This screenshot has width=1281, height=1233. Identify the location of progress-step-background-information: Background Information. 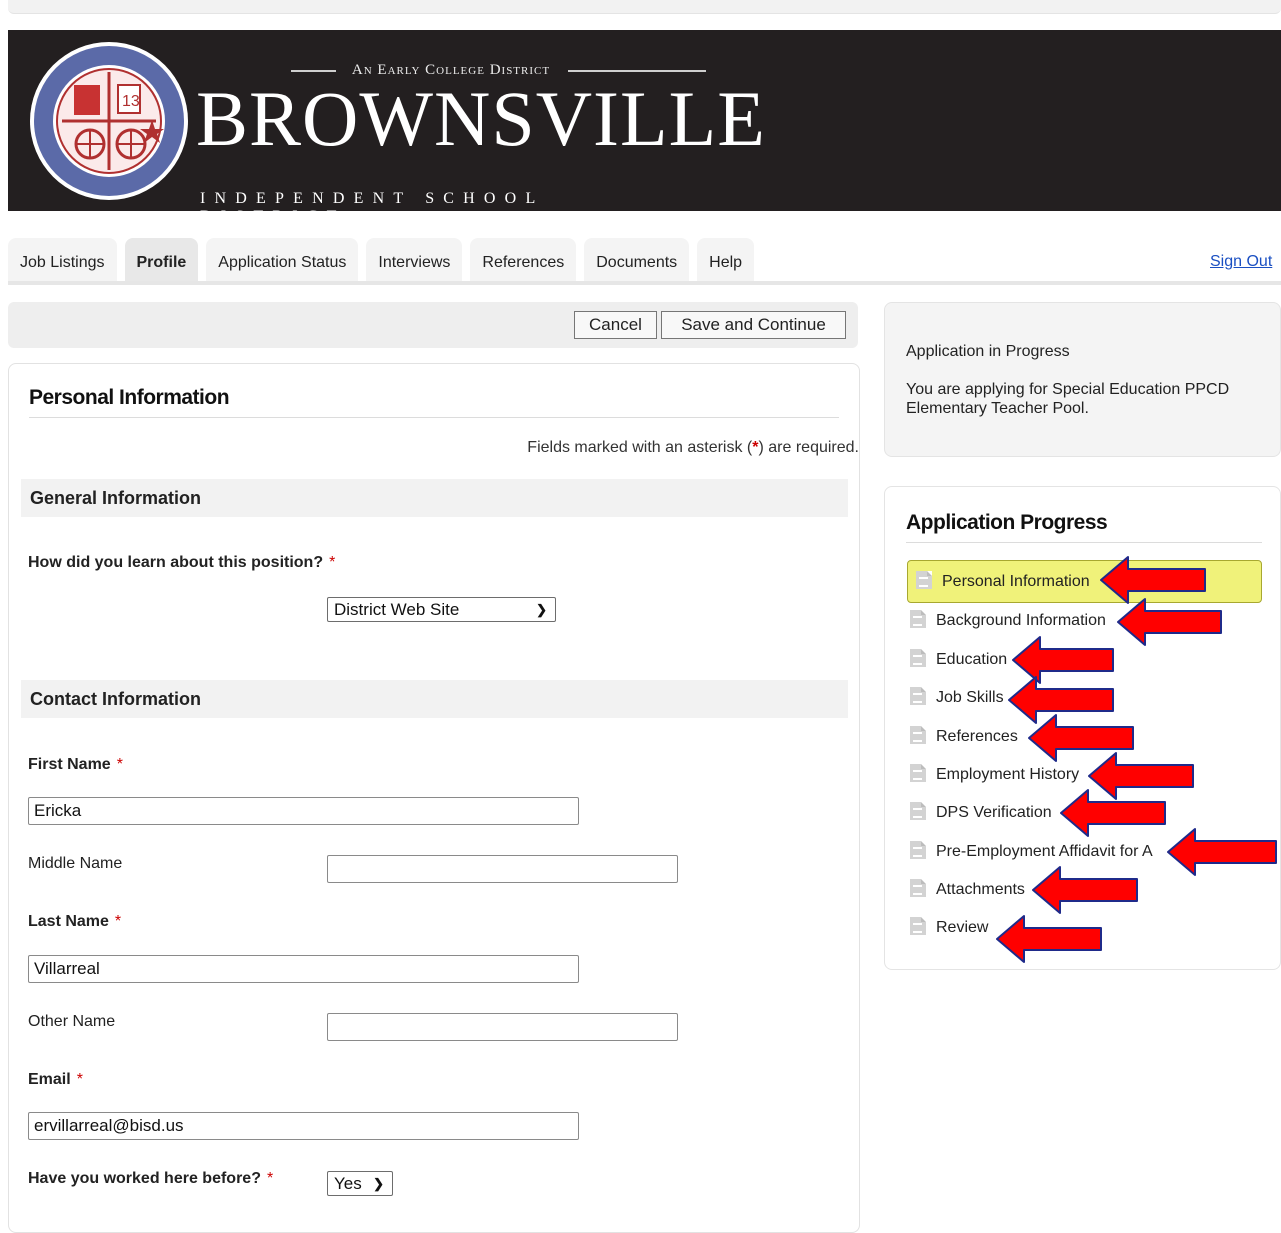
(1008, 621).